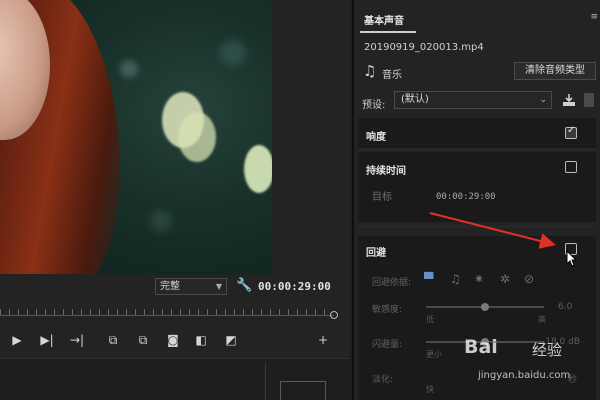 Image resolution: width=600 pixels, height=400 pixels. I want to click on fade-low-label: 快, so click(430, 389).